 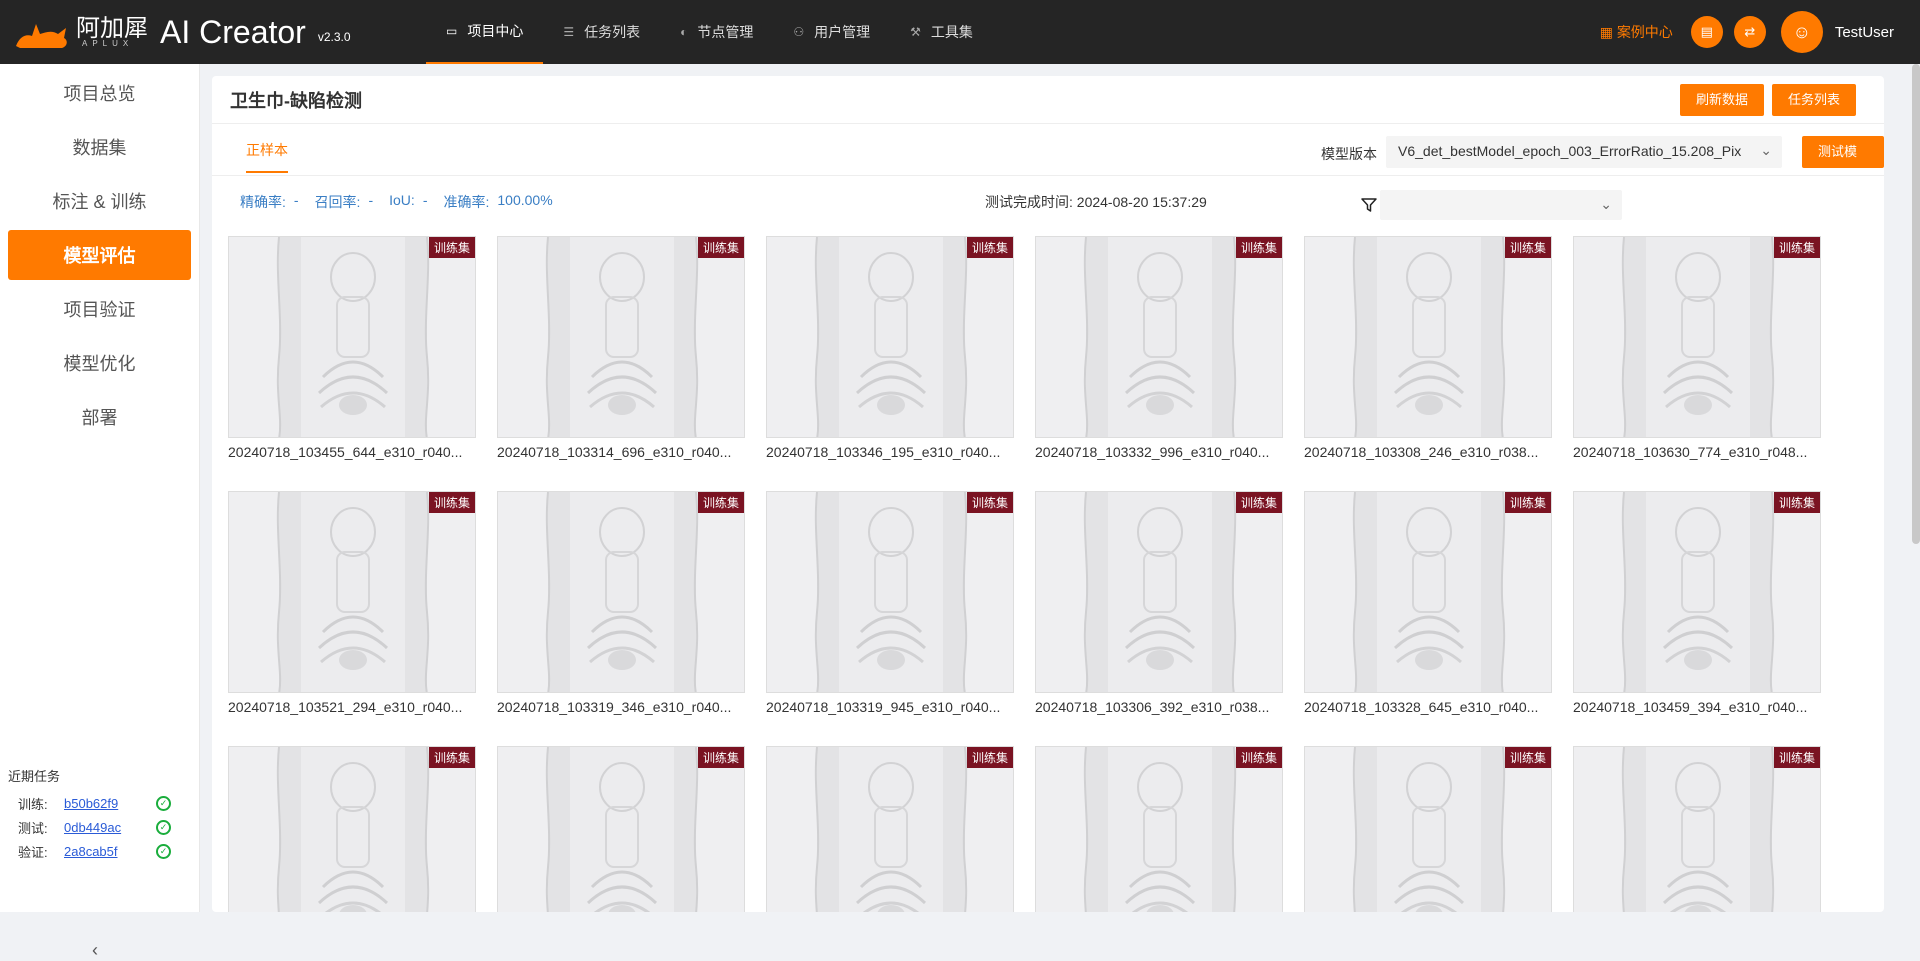 I want to click on collapse-sidebar-icon: ‹, so click(x=95, y=950).